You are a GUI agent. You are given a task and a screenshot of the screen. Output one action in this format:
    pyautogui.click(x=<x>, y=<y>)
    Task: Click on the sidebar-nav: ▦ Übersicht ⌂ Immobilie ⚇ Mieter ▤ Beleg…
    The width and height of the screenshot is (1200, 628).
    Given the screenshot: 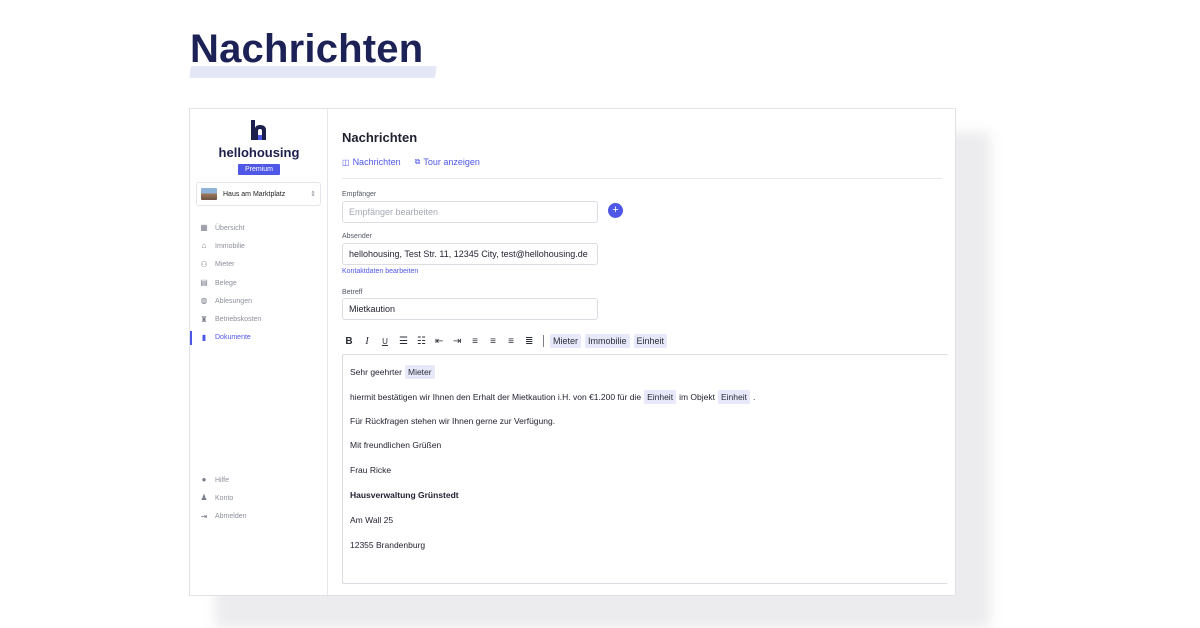 What is the action you would take?
    pyautogui.click(x=259, y=283)
    